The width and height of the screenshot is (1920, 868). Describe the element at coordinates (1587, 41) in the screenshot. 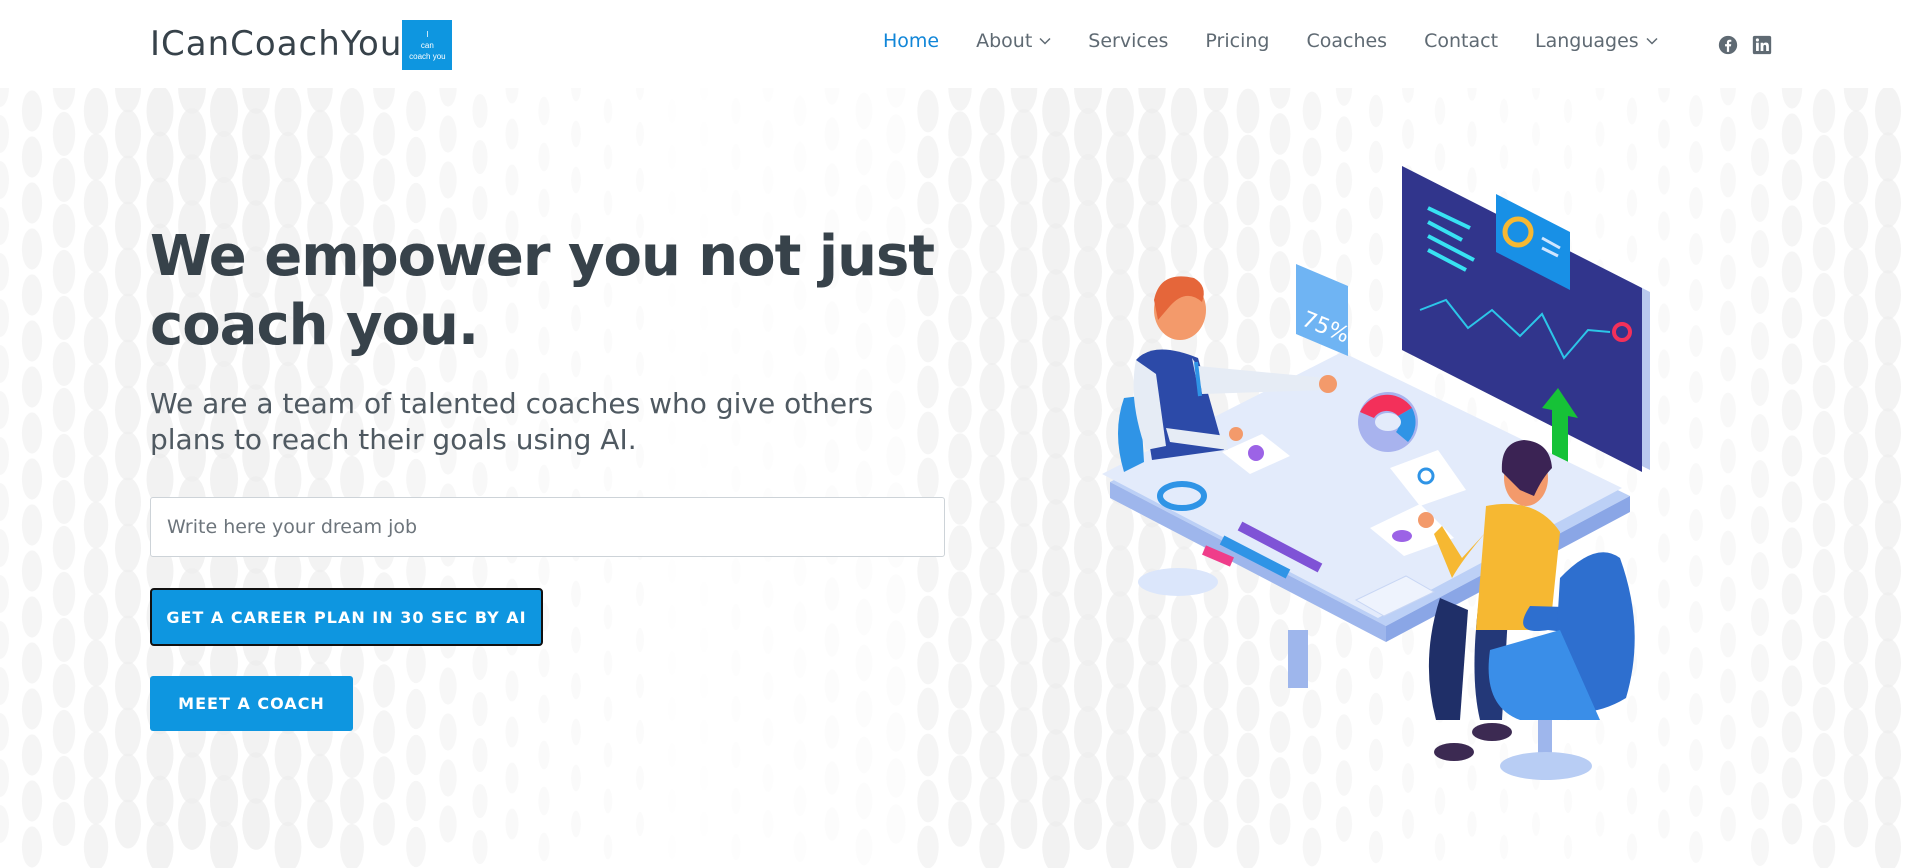

I see `nav-languages-label: Languages` at that location.